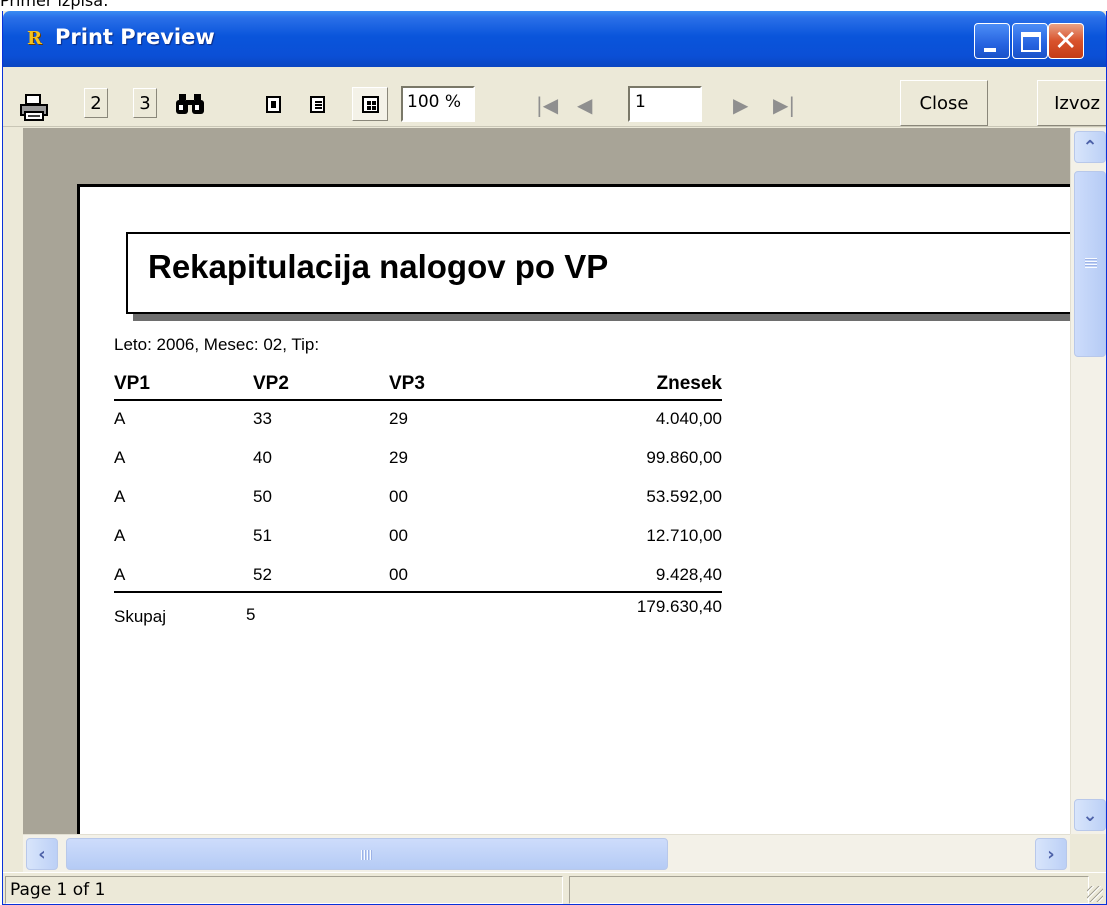  I want to click on status-bar: Page 1 of 1, so click(554, 888).